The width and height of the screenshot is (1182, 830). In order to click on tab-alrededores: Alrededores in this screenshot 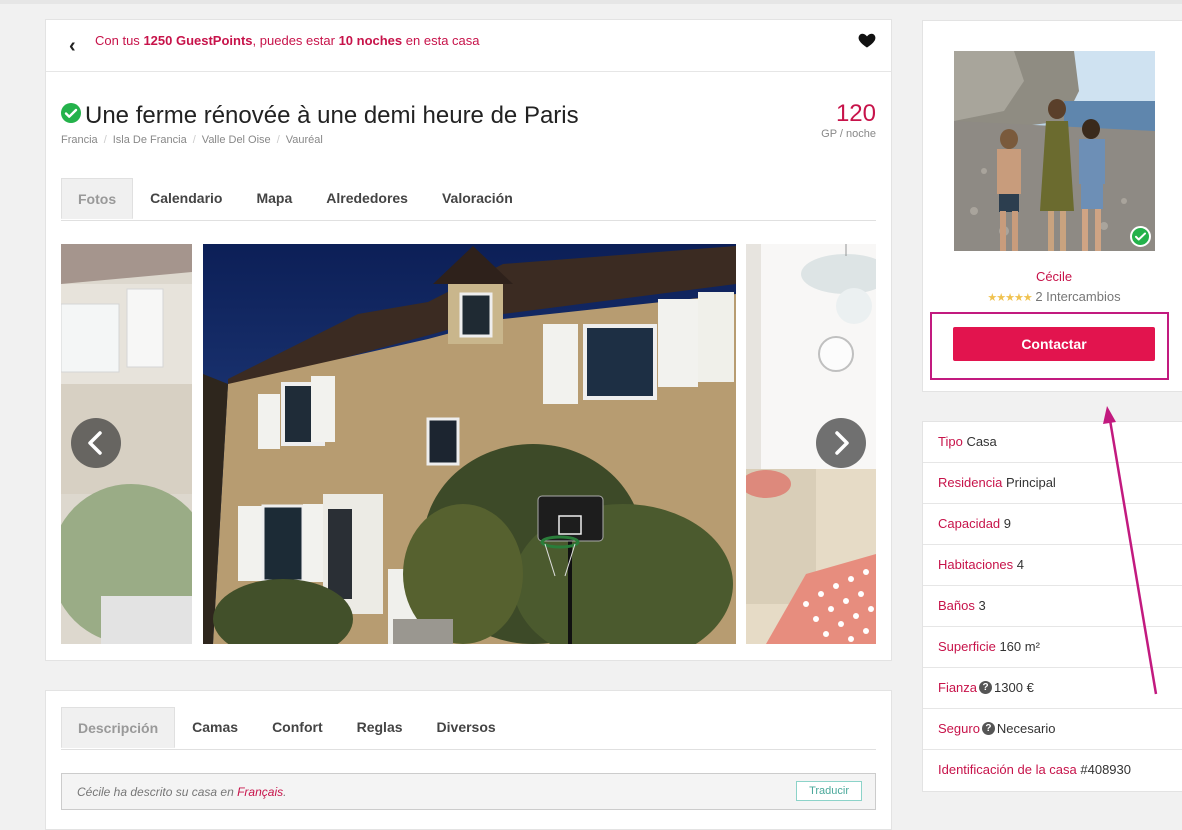, I will do `click(367, 198)`.